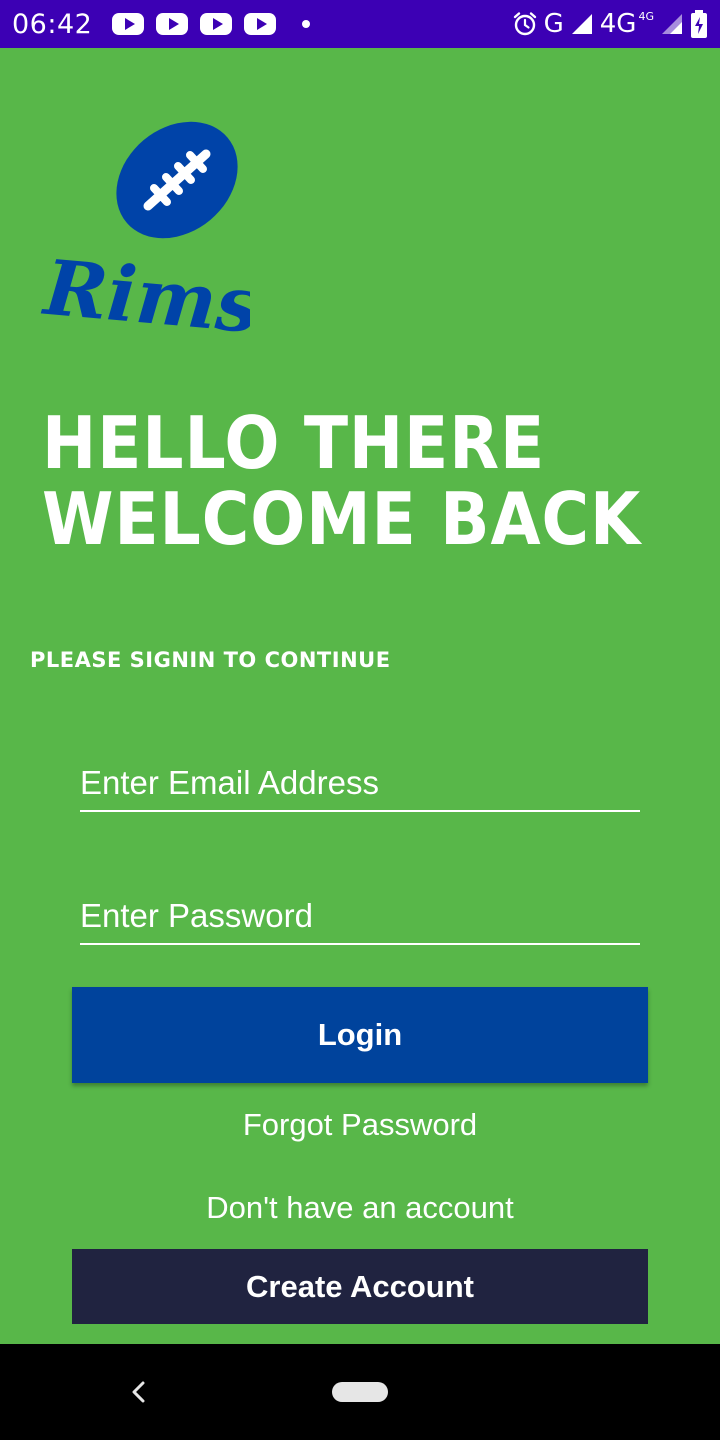  I want to click on email-field, so click(360, 788).